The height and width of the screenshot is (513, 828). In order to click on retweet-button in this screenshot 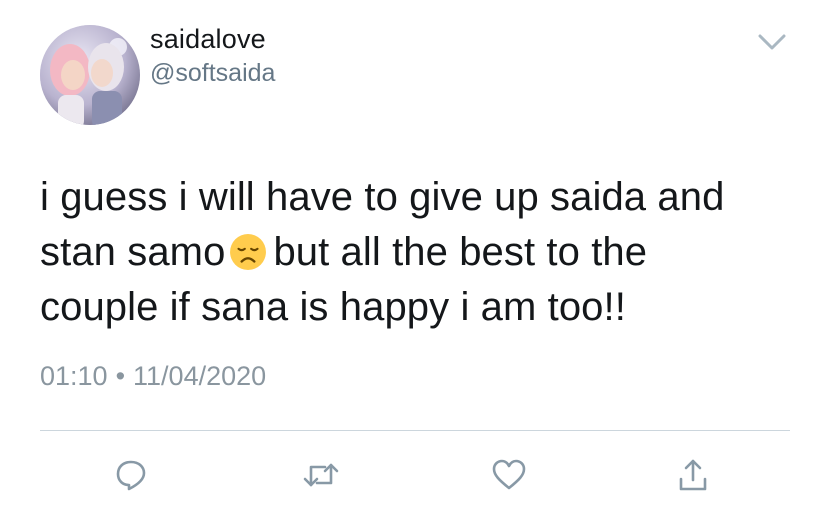, I will do `click(321, 475)`.